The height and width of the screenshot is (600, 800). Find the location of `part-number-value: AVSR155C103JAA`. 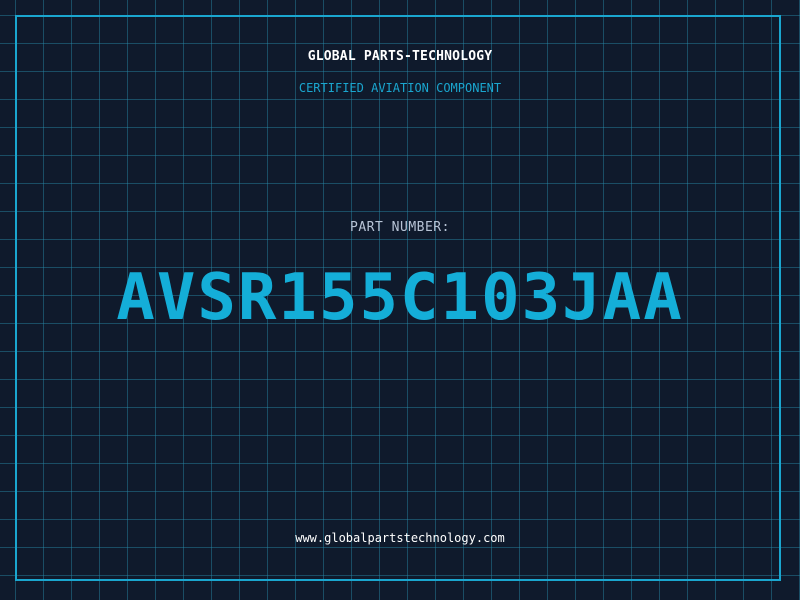

part-number-value: AVSR155C103JAA is located at coordinates (400, 298).